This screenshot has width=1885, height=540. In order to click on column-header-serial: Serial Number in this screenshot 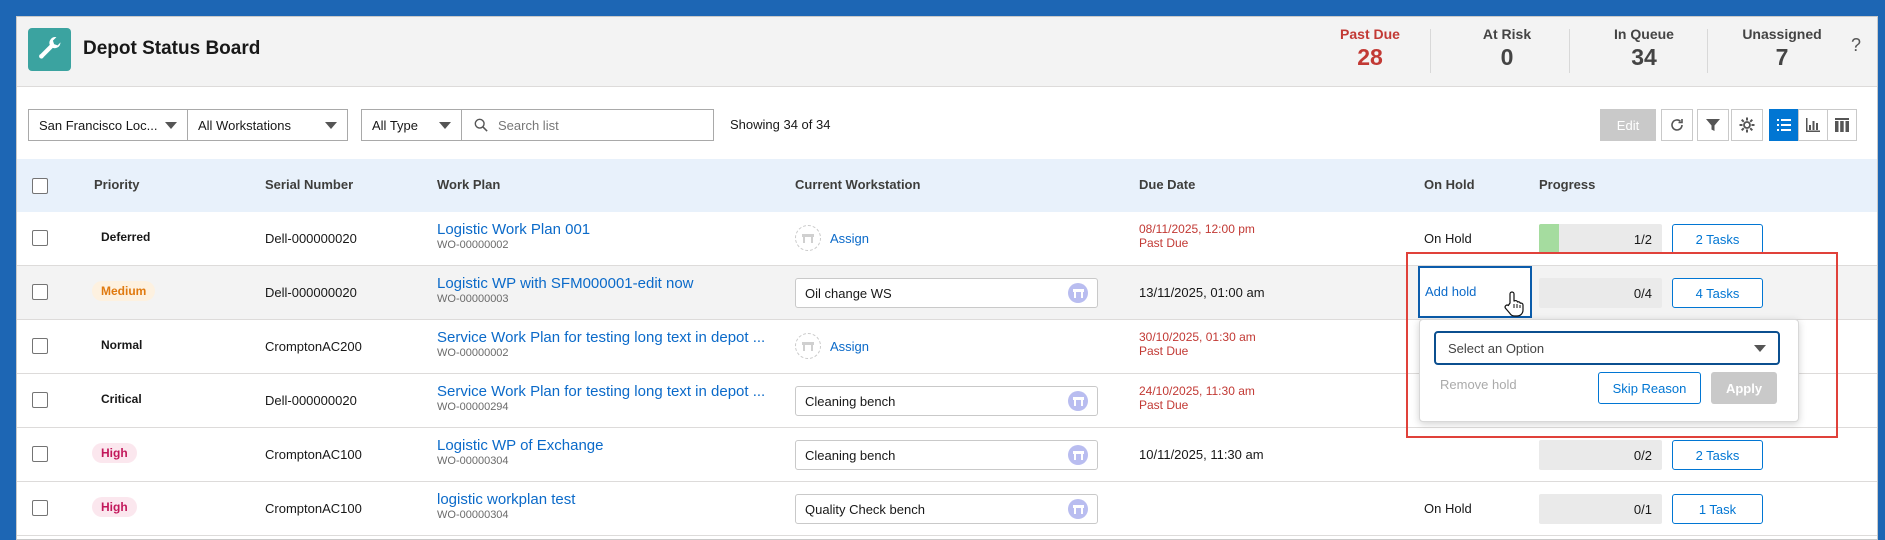, I will do `click(309, 184)`.